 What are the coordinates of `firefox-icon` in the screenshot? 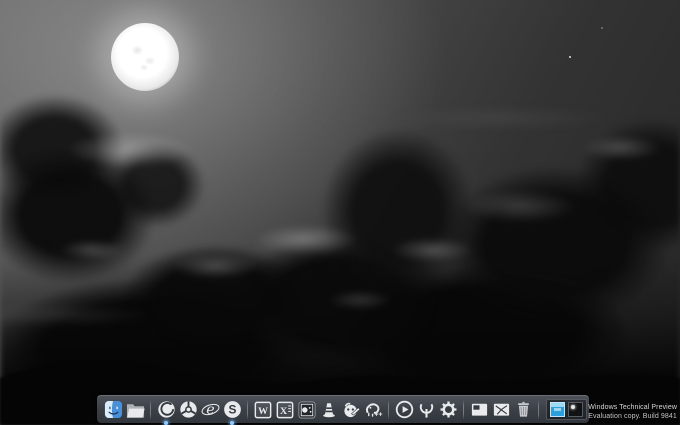 It's located at (166, 411).